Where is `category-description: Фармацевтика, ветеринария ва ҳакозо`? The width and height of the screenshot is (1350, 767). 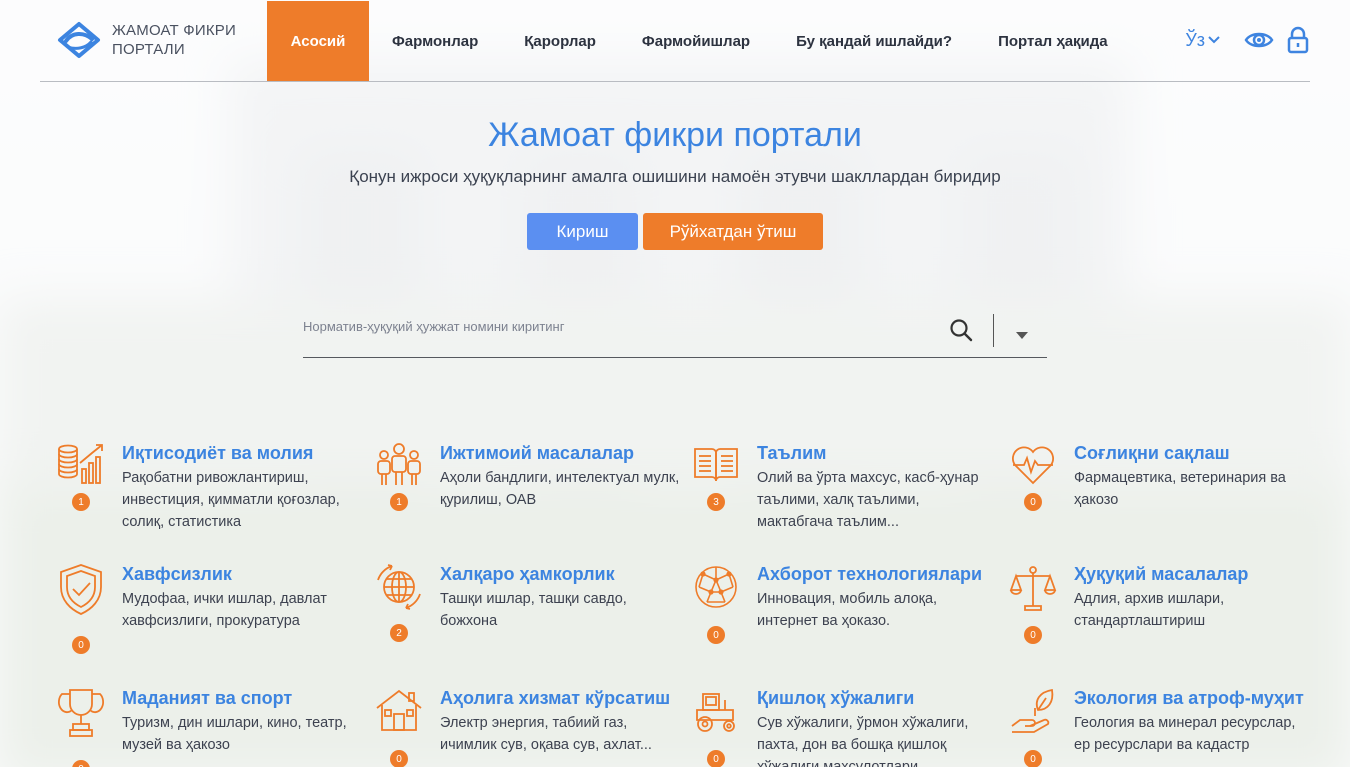 category-description: Фармацевтика, ветеринария ва ҳакозо is located at coordinates (1180, 489).